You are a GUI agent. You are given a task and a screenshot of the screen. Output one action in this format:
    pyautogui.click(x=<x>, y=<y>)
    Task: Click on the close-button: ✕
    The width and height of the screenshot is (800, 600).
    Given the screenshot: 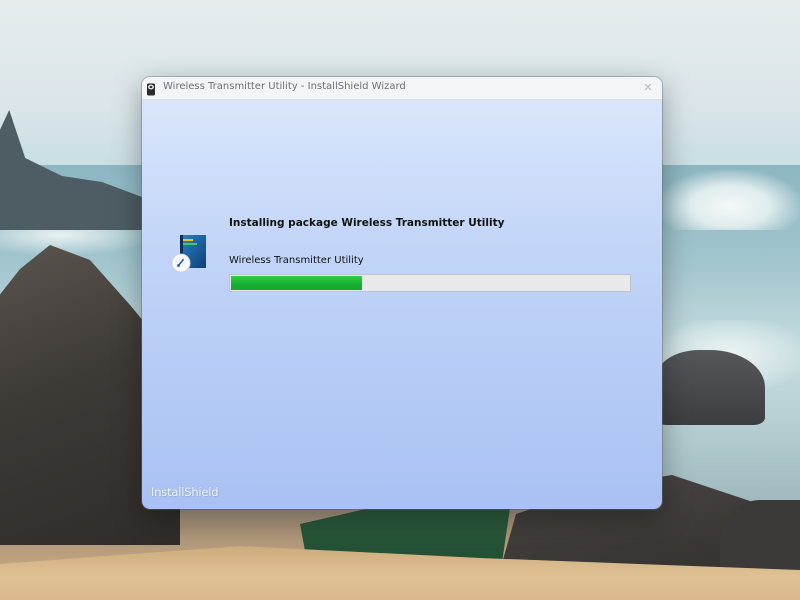 What is the action you would take?
    pyautogui.click(x=648, y=88)
    